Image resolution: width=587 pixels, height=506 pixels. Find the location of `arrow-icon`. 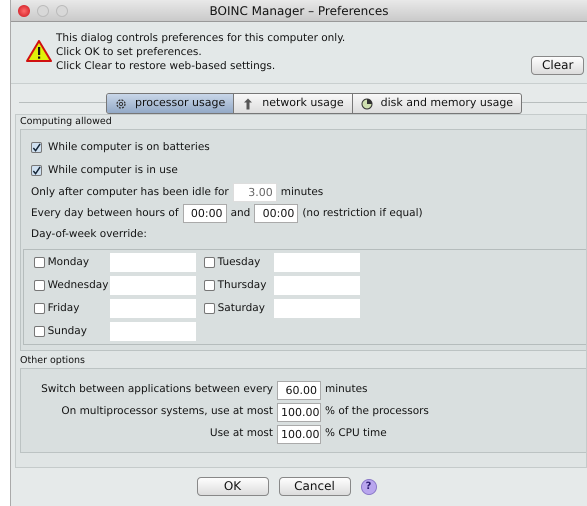

arrow-icon is located at coordinates (248, 104).